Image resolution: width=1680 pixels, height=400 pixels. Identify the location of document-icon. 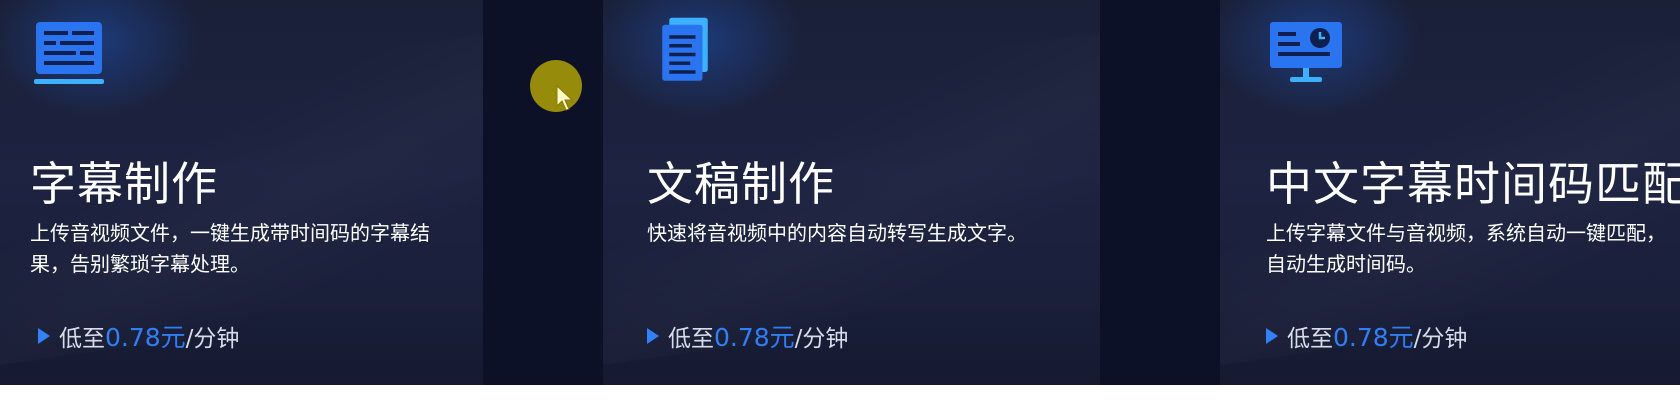
(685, 49).